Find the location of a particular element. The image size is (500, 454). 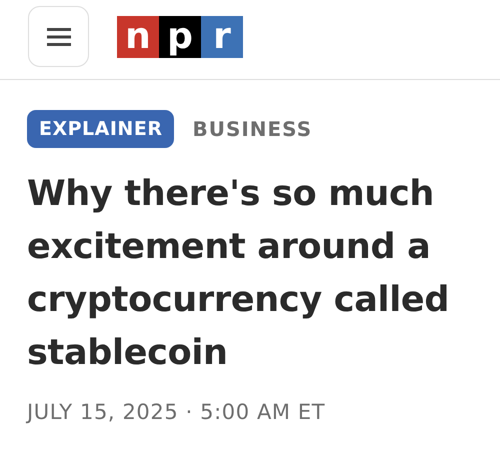

logo: n p r is located at coordinates (180, 37).